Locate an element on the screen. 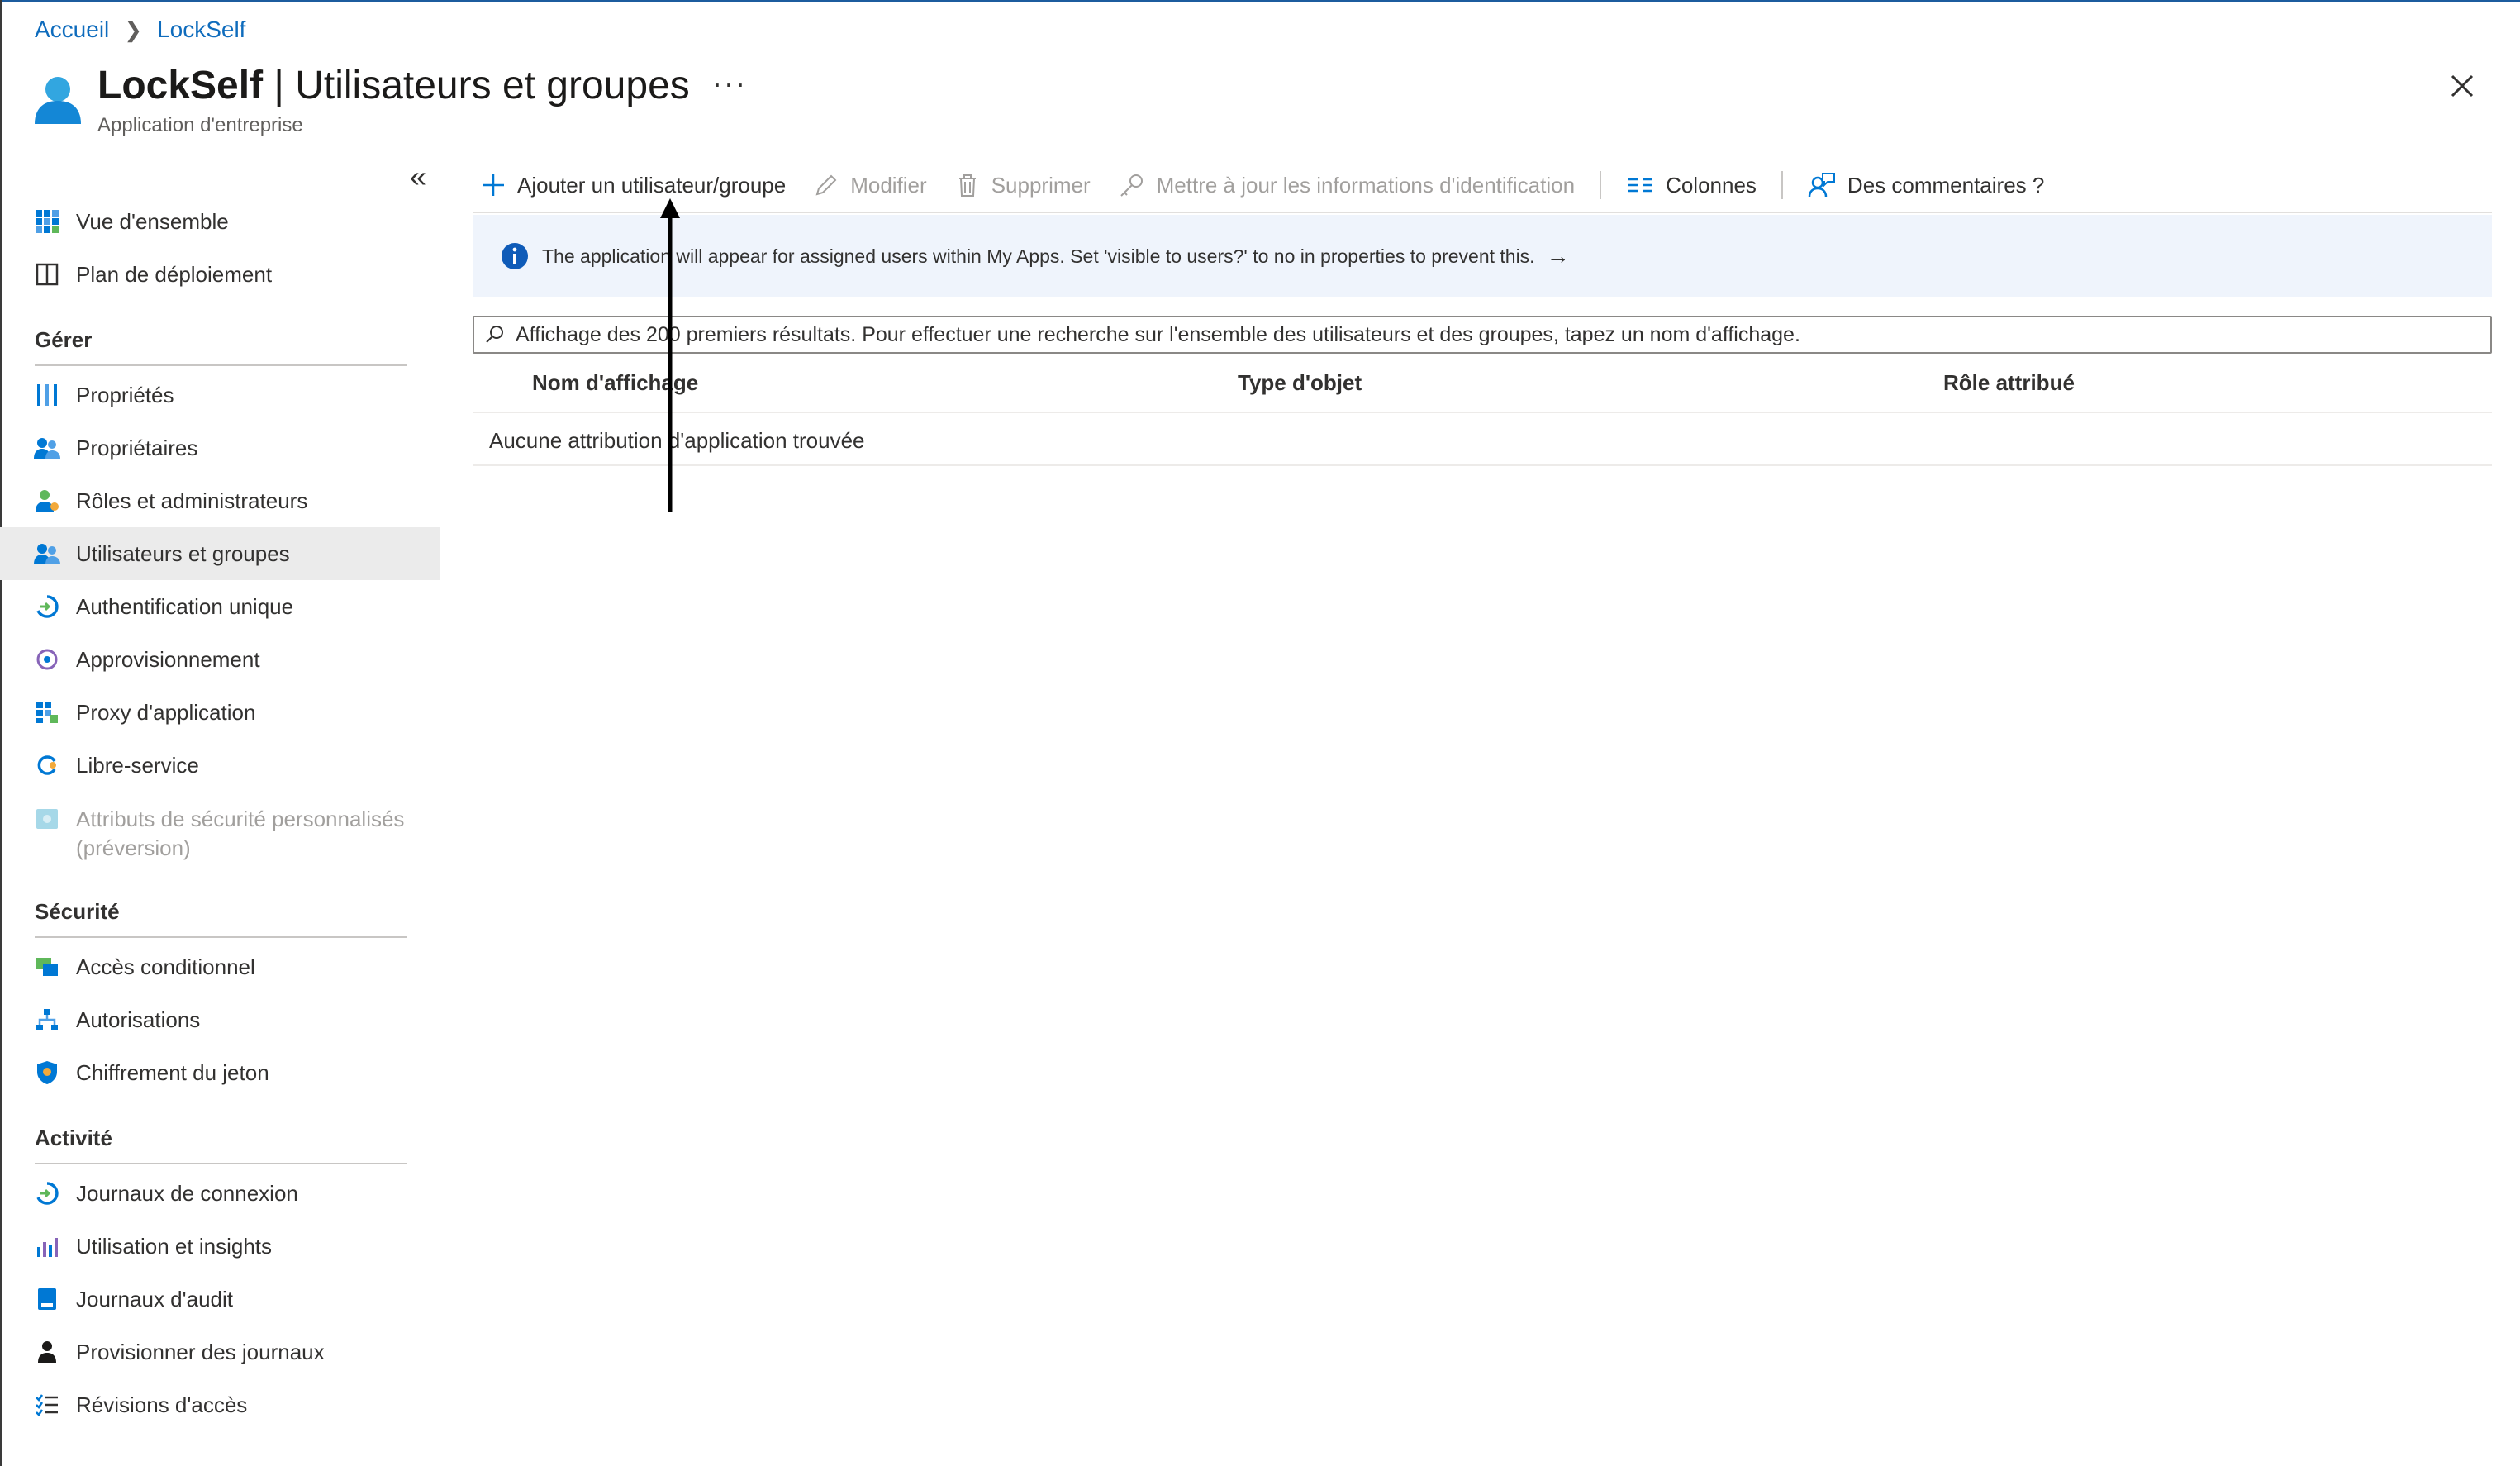 Image resolution: width=2520 pixels, height=1466 pixels. app-proxy-icon is located at coordinates (47, 712).